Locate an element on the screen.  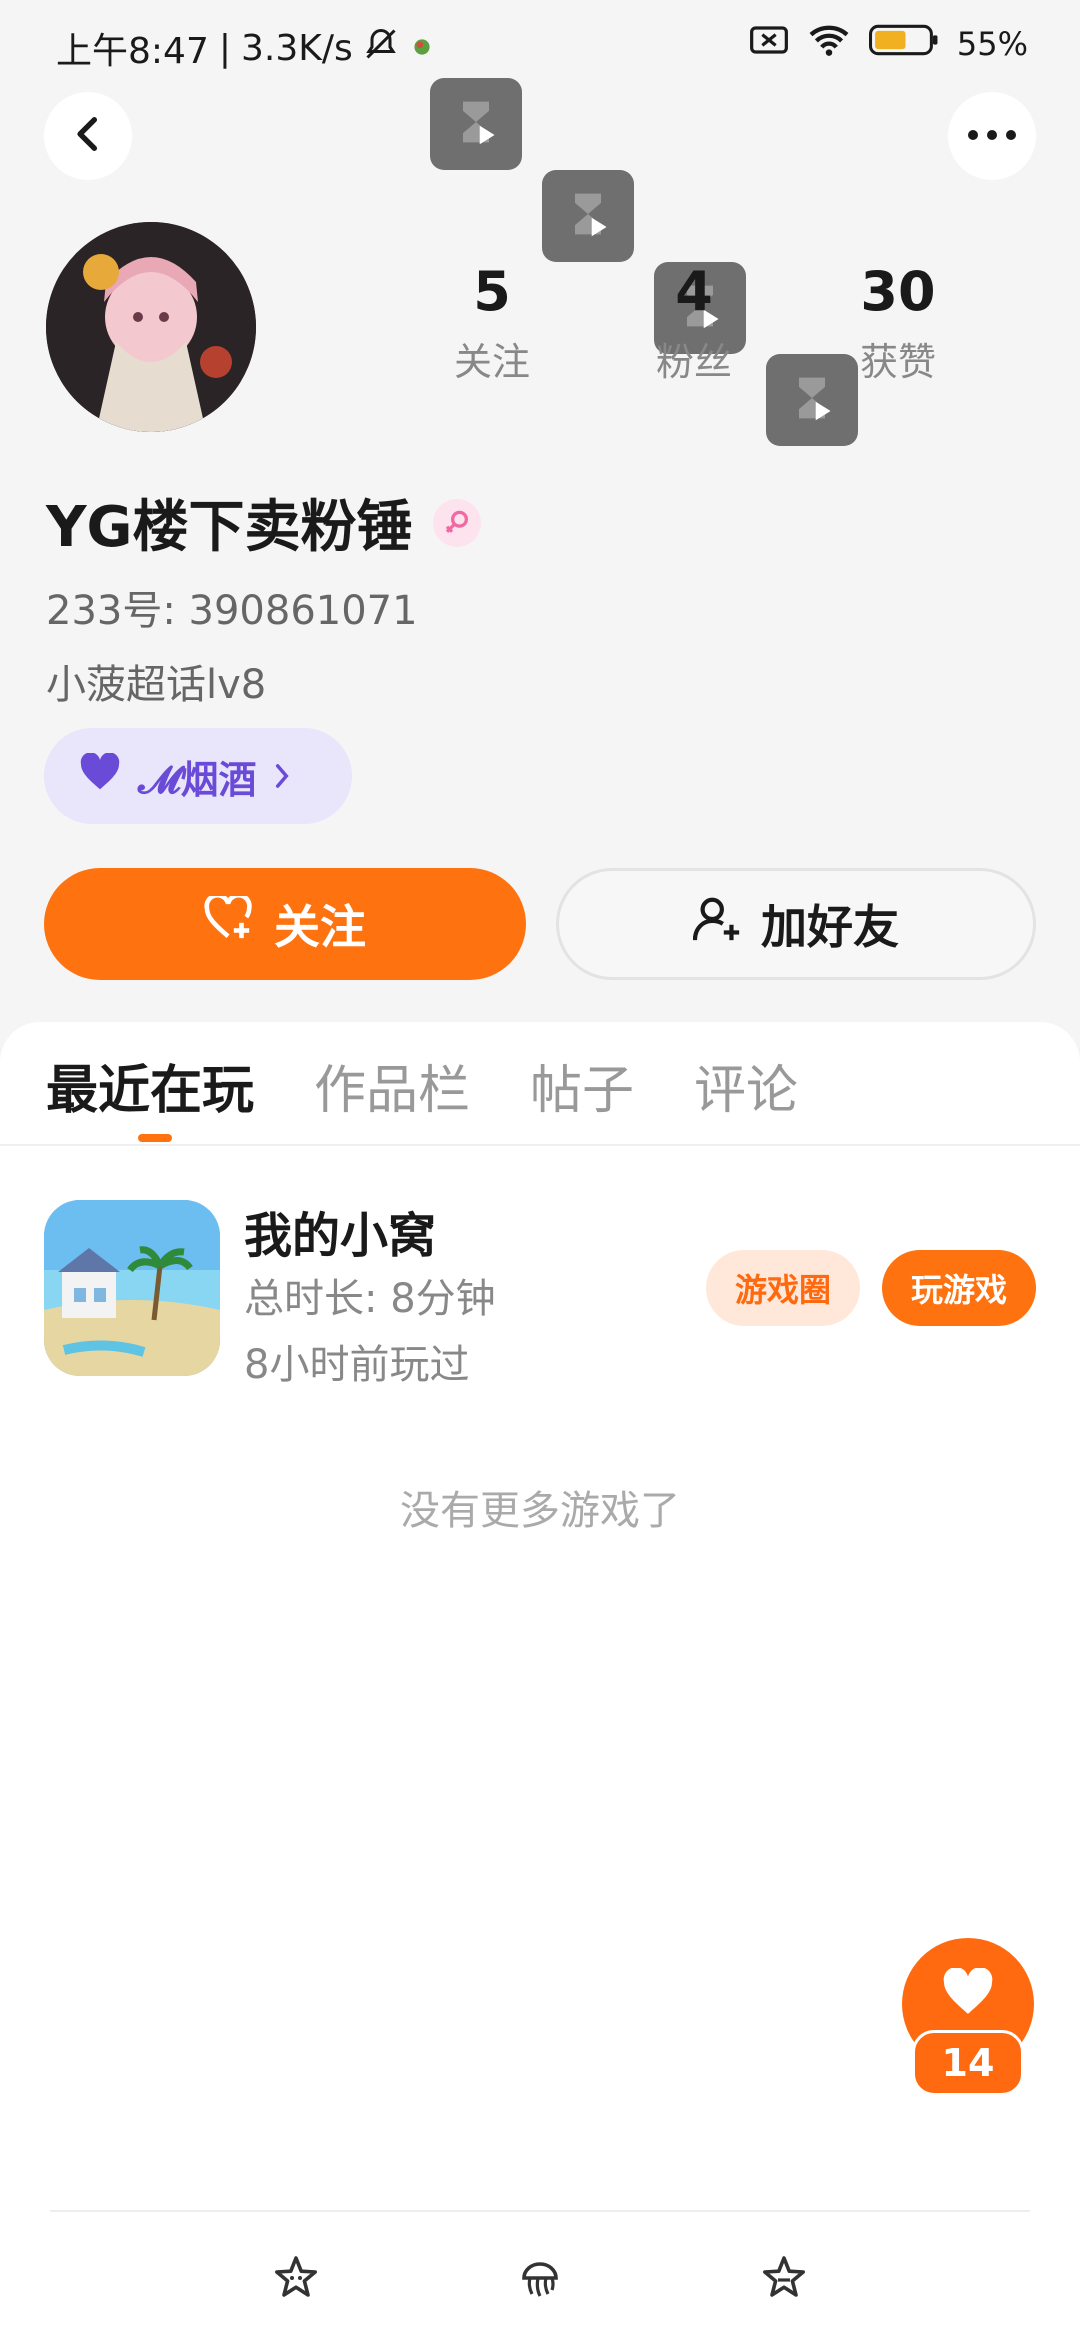
active-tab-indicator is located at coordinates (155, 1138).